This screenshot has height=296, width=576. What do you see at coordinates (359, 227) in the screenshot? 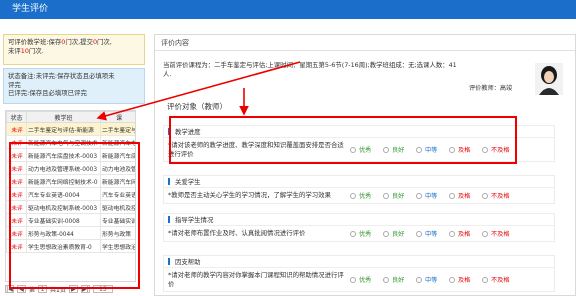
I see `eval-section: 指导学生情况 *请对老师布置作业及时、认真批阅情况进行评价 优秀 良好 中等 及格 不及格` at bounding box center [359, 227].